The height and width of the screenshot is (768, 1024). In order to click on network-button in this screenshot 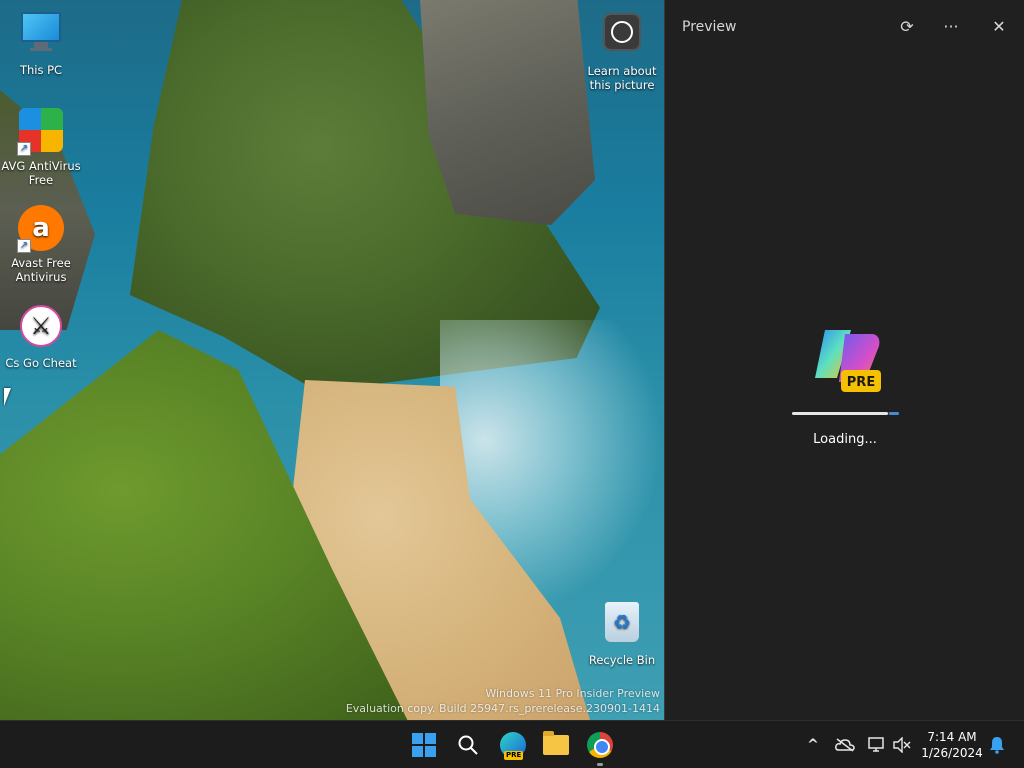, I will do `click(877, 745)`.